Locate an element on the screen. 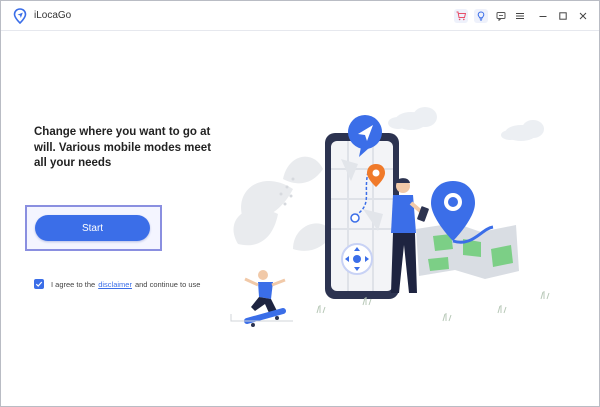 Image resolution: width=600 pixels, height=407 pixels. hamburger-menu-icon is located at coordinates (520, 16).